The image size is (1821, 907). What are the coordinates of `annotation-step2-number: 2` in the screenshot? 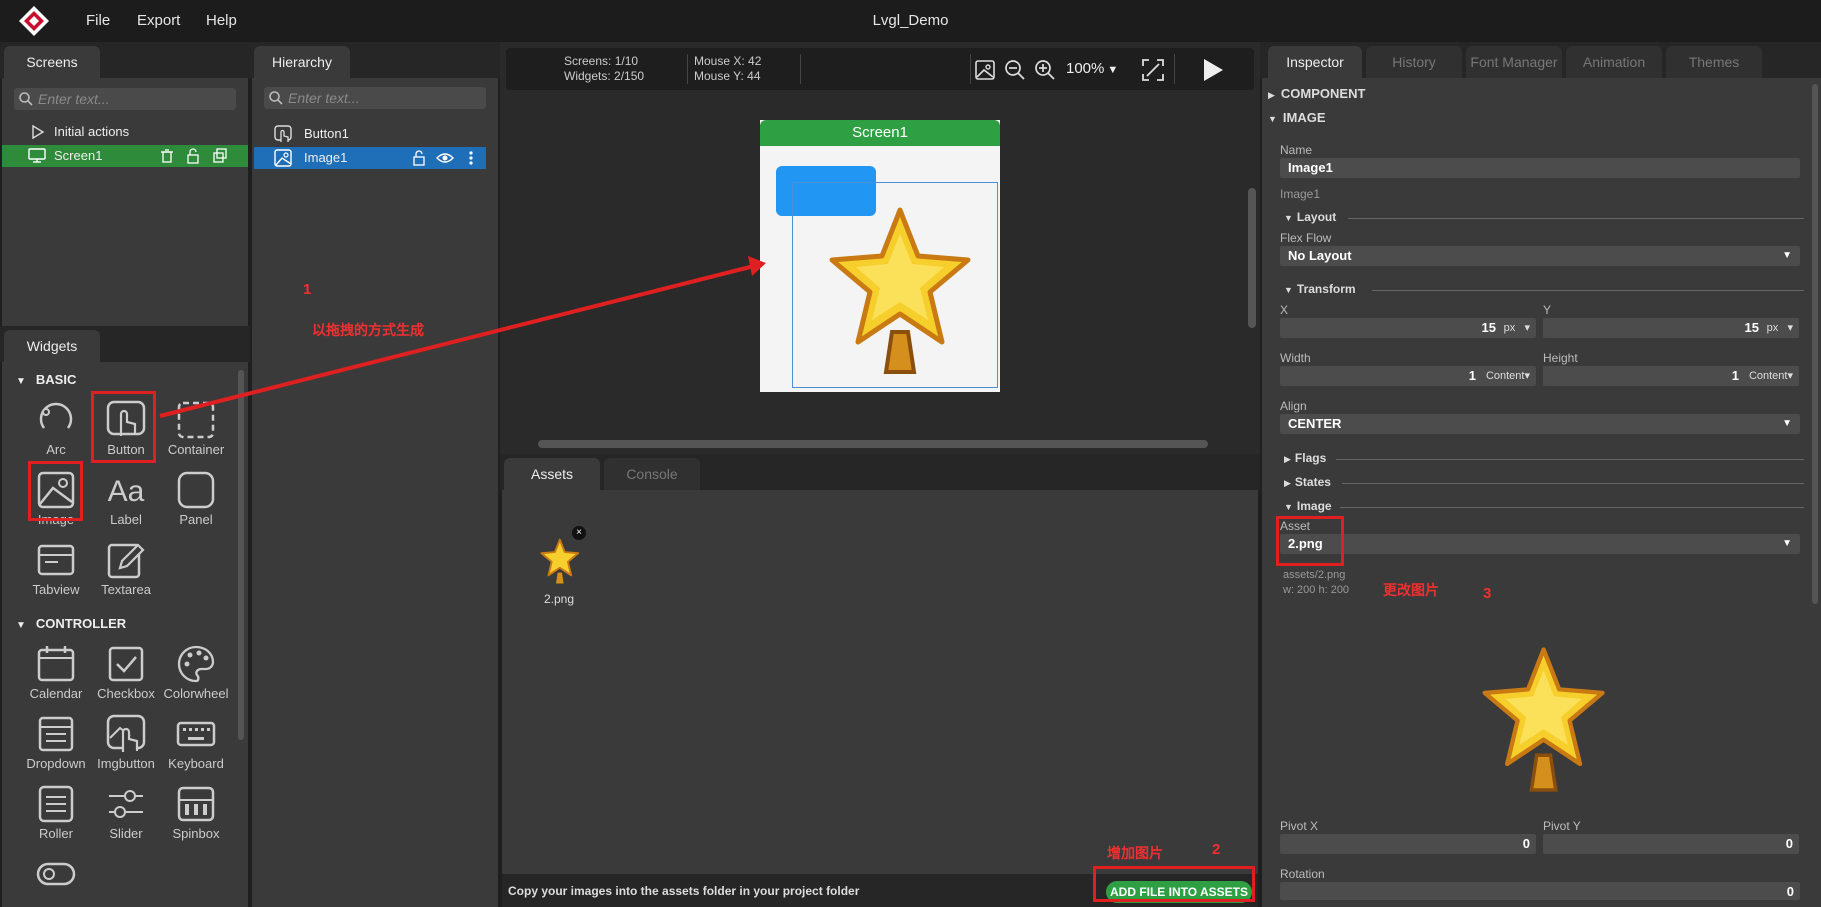 It's located at (1216, 849).